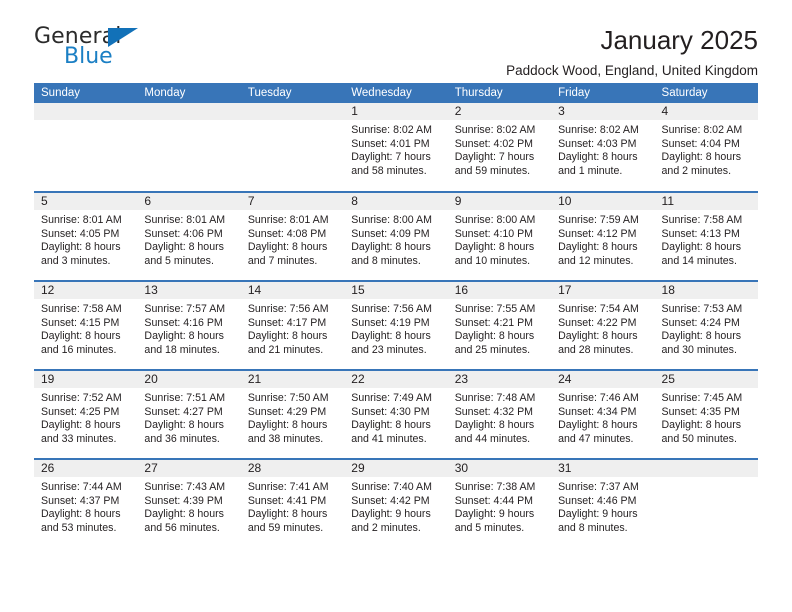 Image resolution: width=792 pixels, height=612 pixels. What do you see at coordinates (596, 260) in the screenshot?
I see `daylight-text-line2: and 12 minutes.` at bounding box center [596, 260].